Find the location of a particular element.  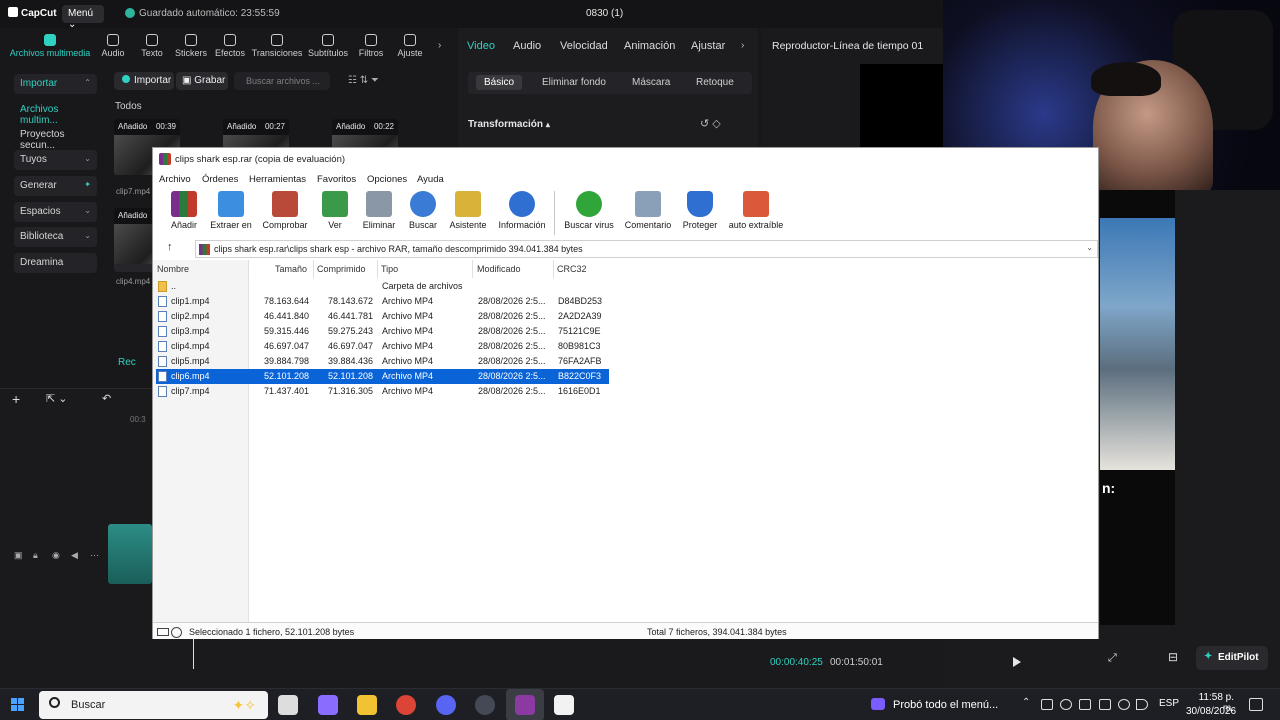

menu-herramientas: Herramientas is located at coordinates (277, 179).